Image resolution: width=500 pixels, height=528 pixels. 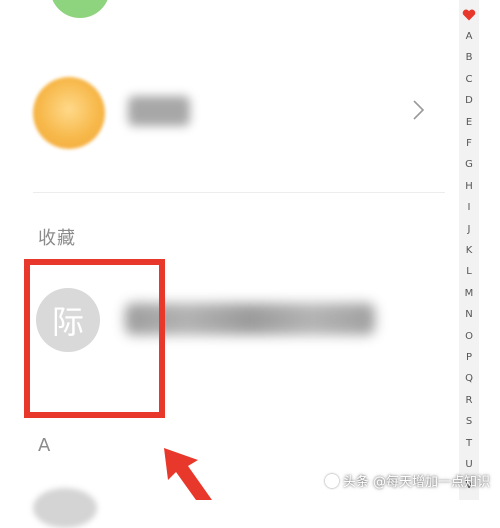 I want to click on watermark-text: 头条 @每天增加一点知识, so click(x=416, y=482).